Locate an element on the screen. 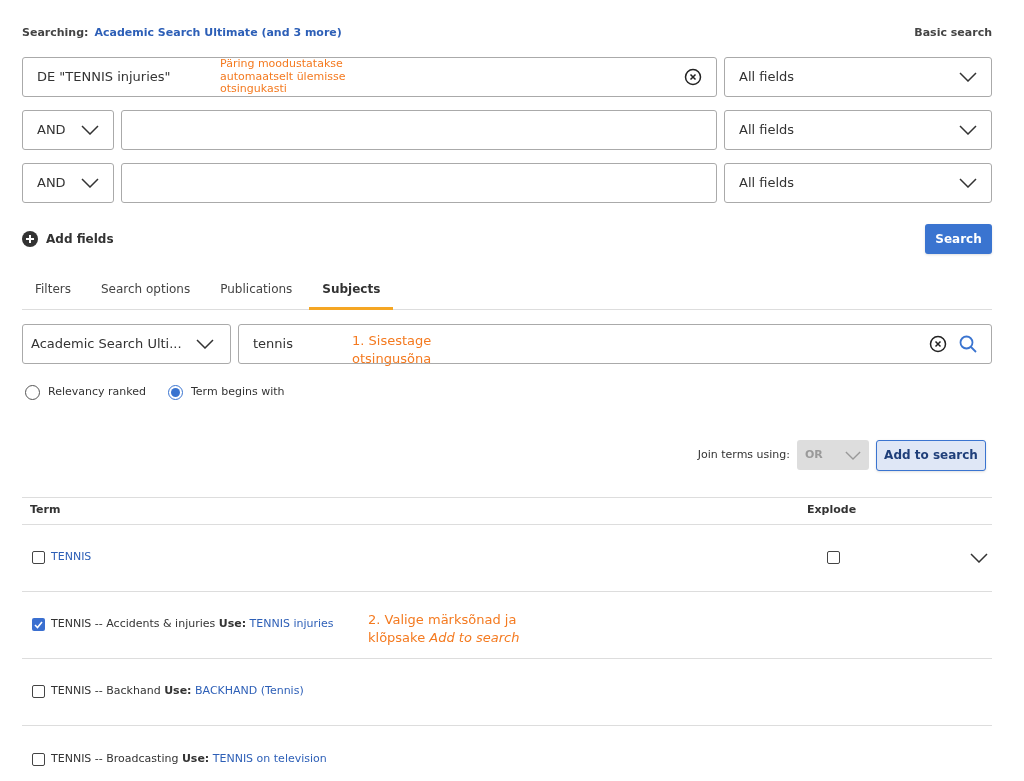 The width and height of the screenshot is (1024, 781). join-terms-label: Join terms using: is located at coordinates (743, 454).